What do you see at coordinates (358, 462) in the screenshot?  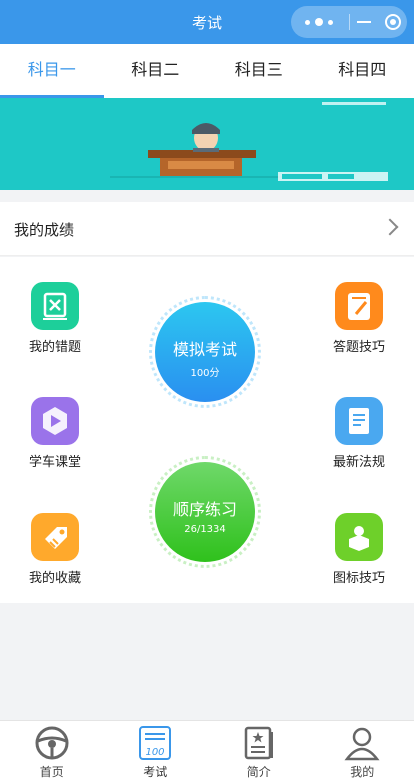 I see `latest-laws-label: 最新法规` at bounding box center [358, 462].